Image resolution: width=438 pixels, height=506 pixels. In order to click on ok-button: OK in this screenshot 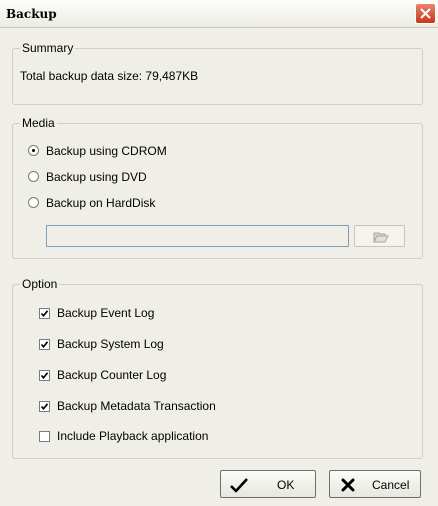, I will do `click(268, 484)`.